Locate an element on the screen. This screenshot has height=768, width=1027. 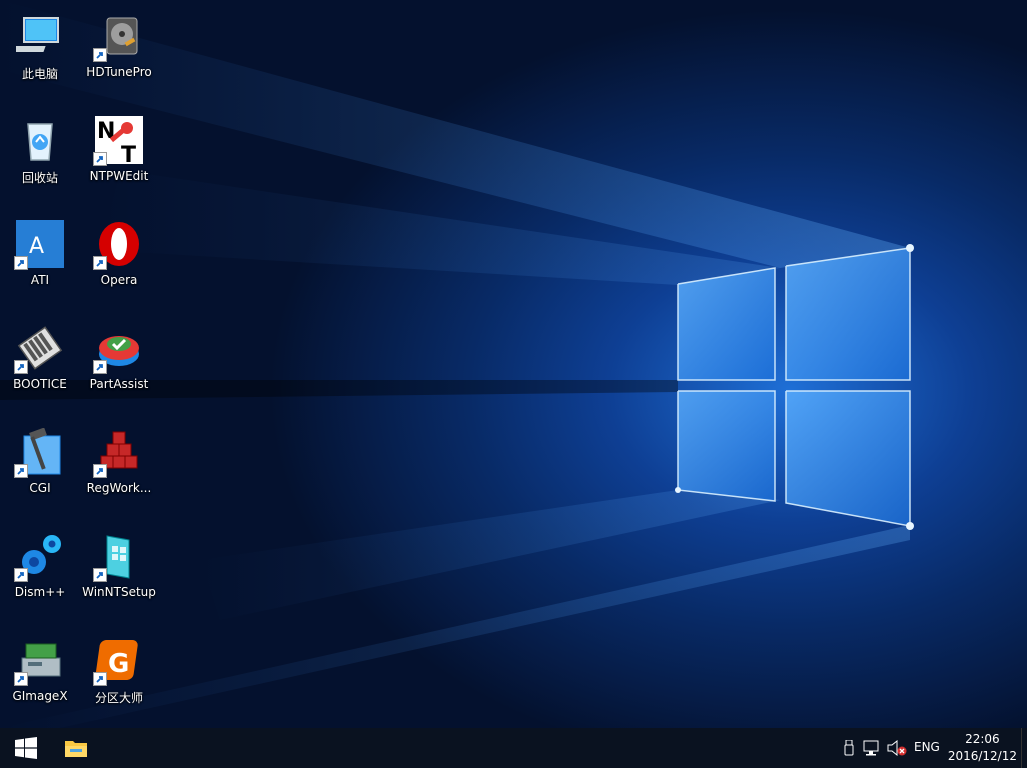
desktop-icon-opera: Opera is located at coordinates (119, 260).